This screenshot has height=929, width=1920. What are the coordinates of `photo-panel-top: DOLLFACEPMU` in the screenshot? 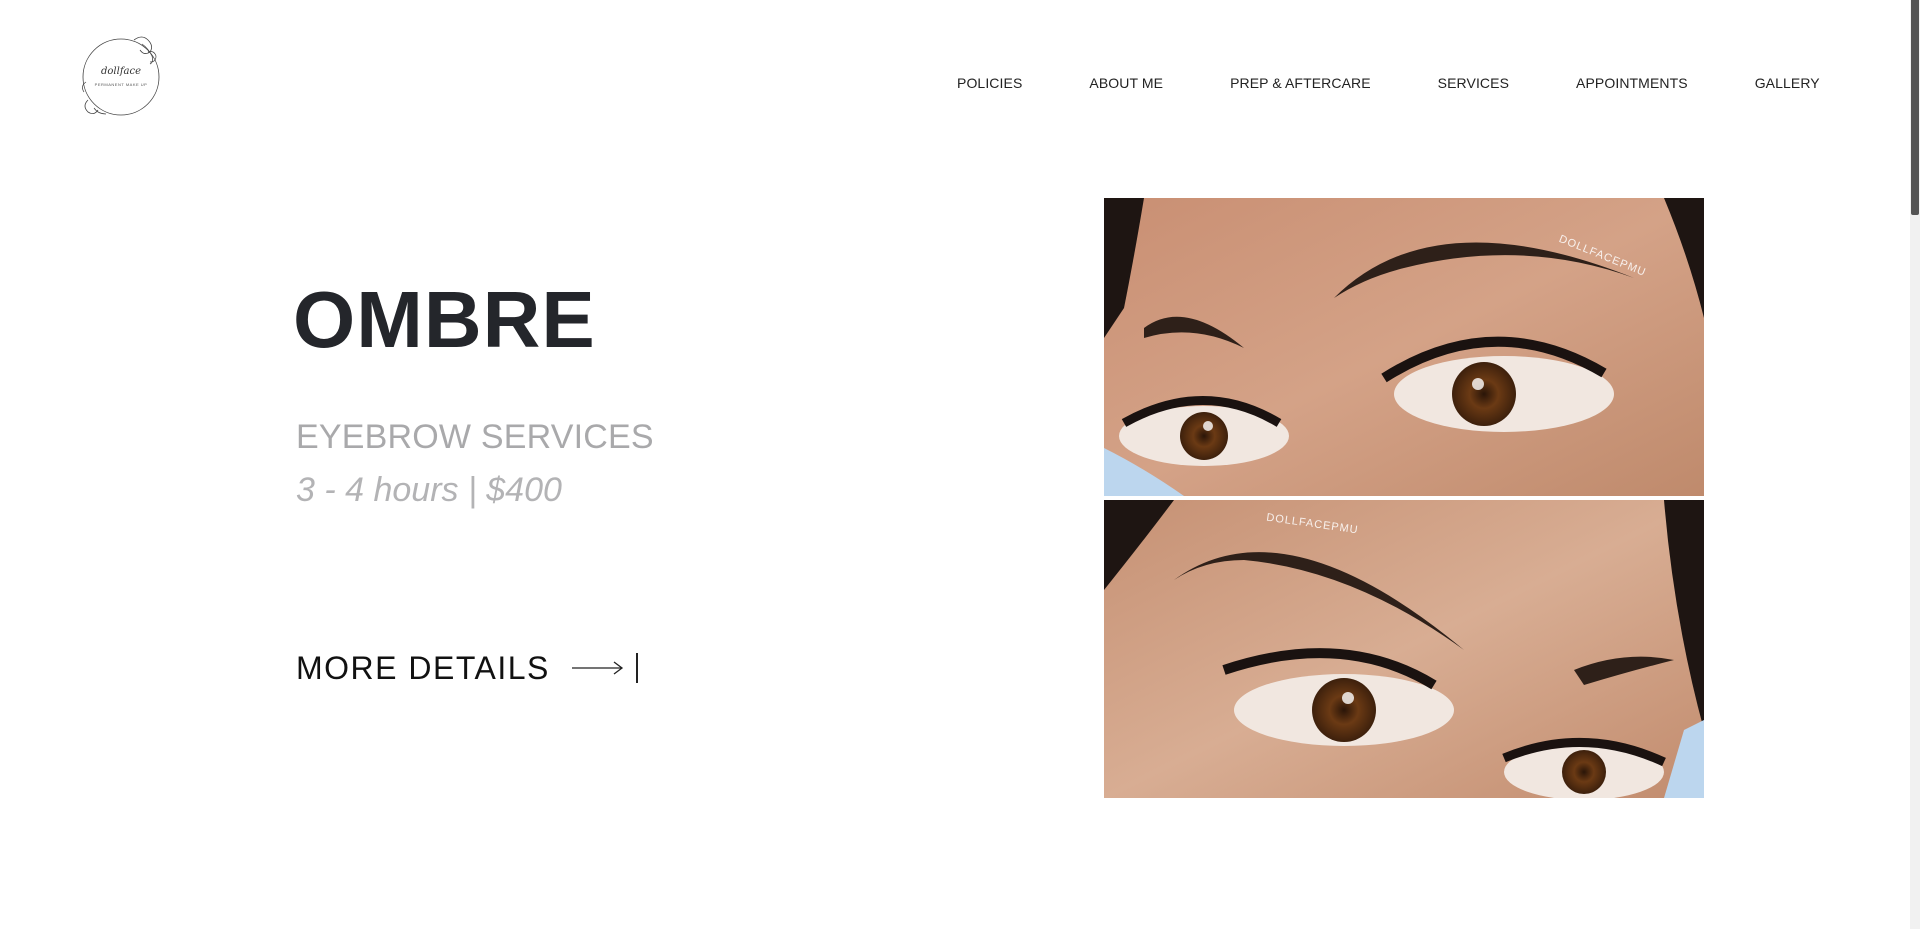 It's located at (1404, 347).